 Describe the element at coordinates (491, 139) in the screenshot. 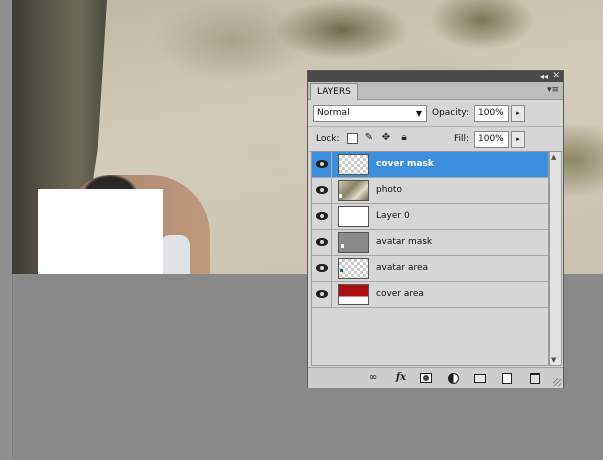

I see `fill-input: 100%` at that location.